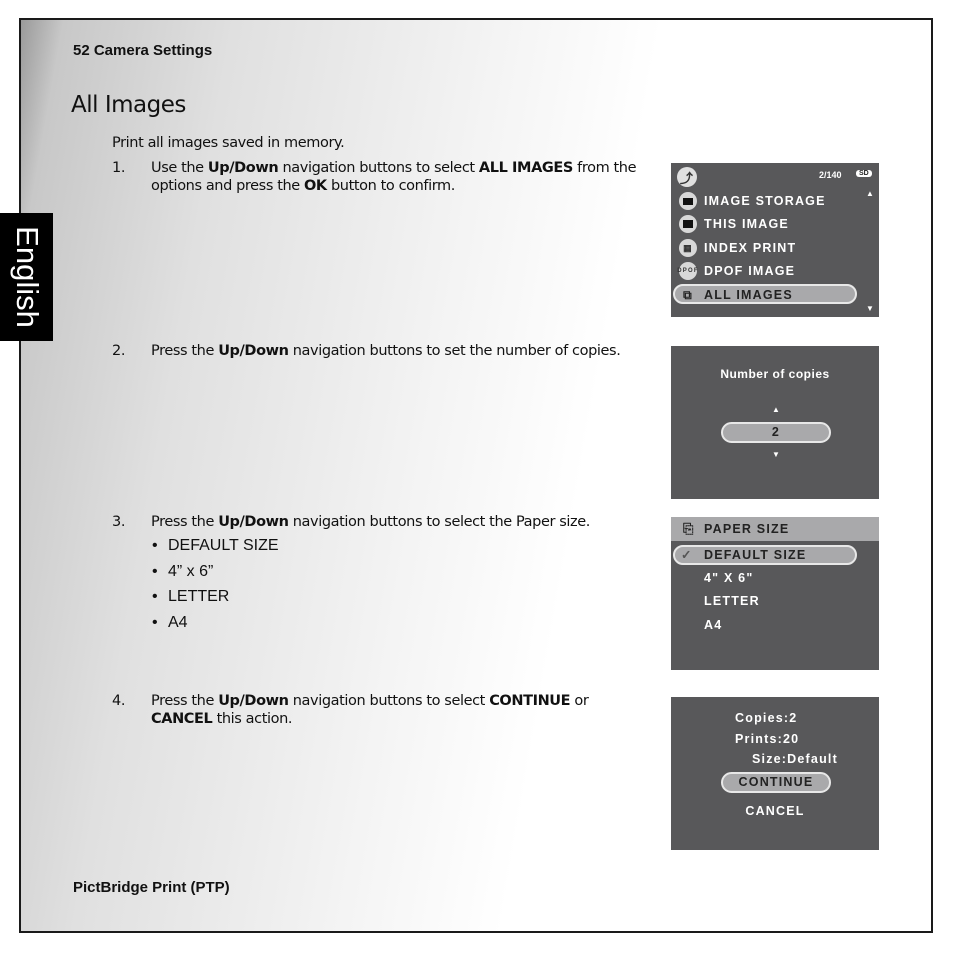 The width and height of the screenshot is (954, 954). Describe the element at coordinates (776, 782) in the screenshot. I see `continue-button: CONTINUE` at that location.